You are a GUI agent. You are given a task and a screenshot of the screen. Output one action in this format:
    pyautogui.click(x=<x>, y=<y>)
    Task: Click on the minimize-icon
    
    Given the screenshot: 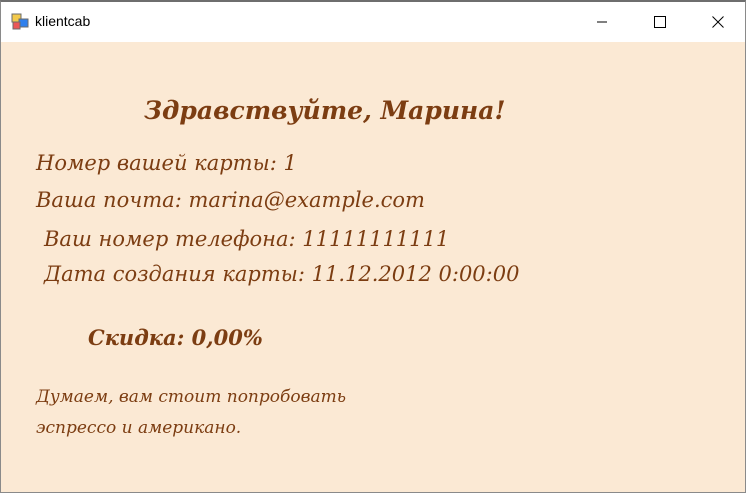 What is the action you would take?
    pyautogui.click(x=602, y=22)
    